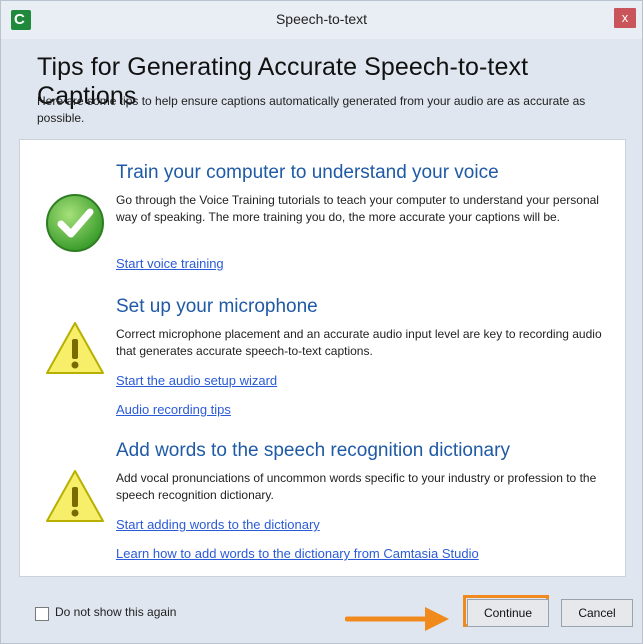 Image resolution: width=643 pixels, height=644 pixels. I want to click on arrow-right-icon, so click(399, 621).